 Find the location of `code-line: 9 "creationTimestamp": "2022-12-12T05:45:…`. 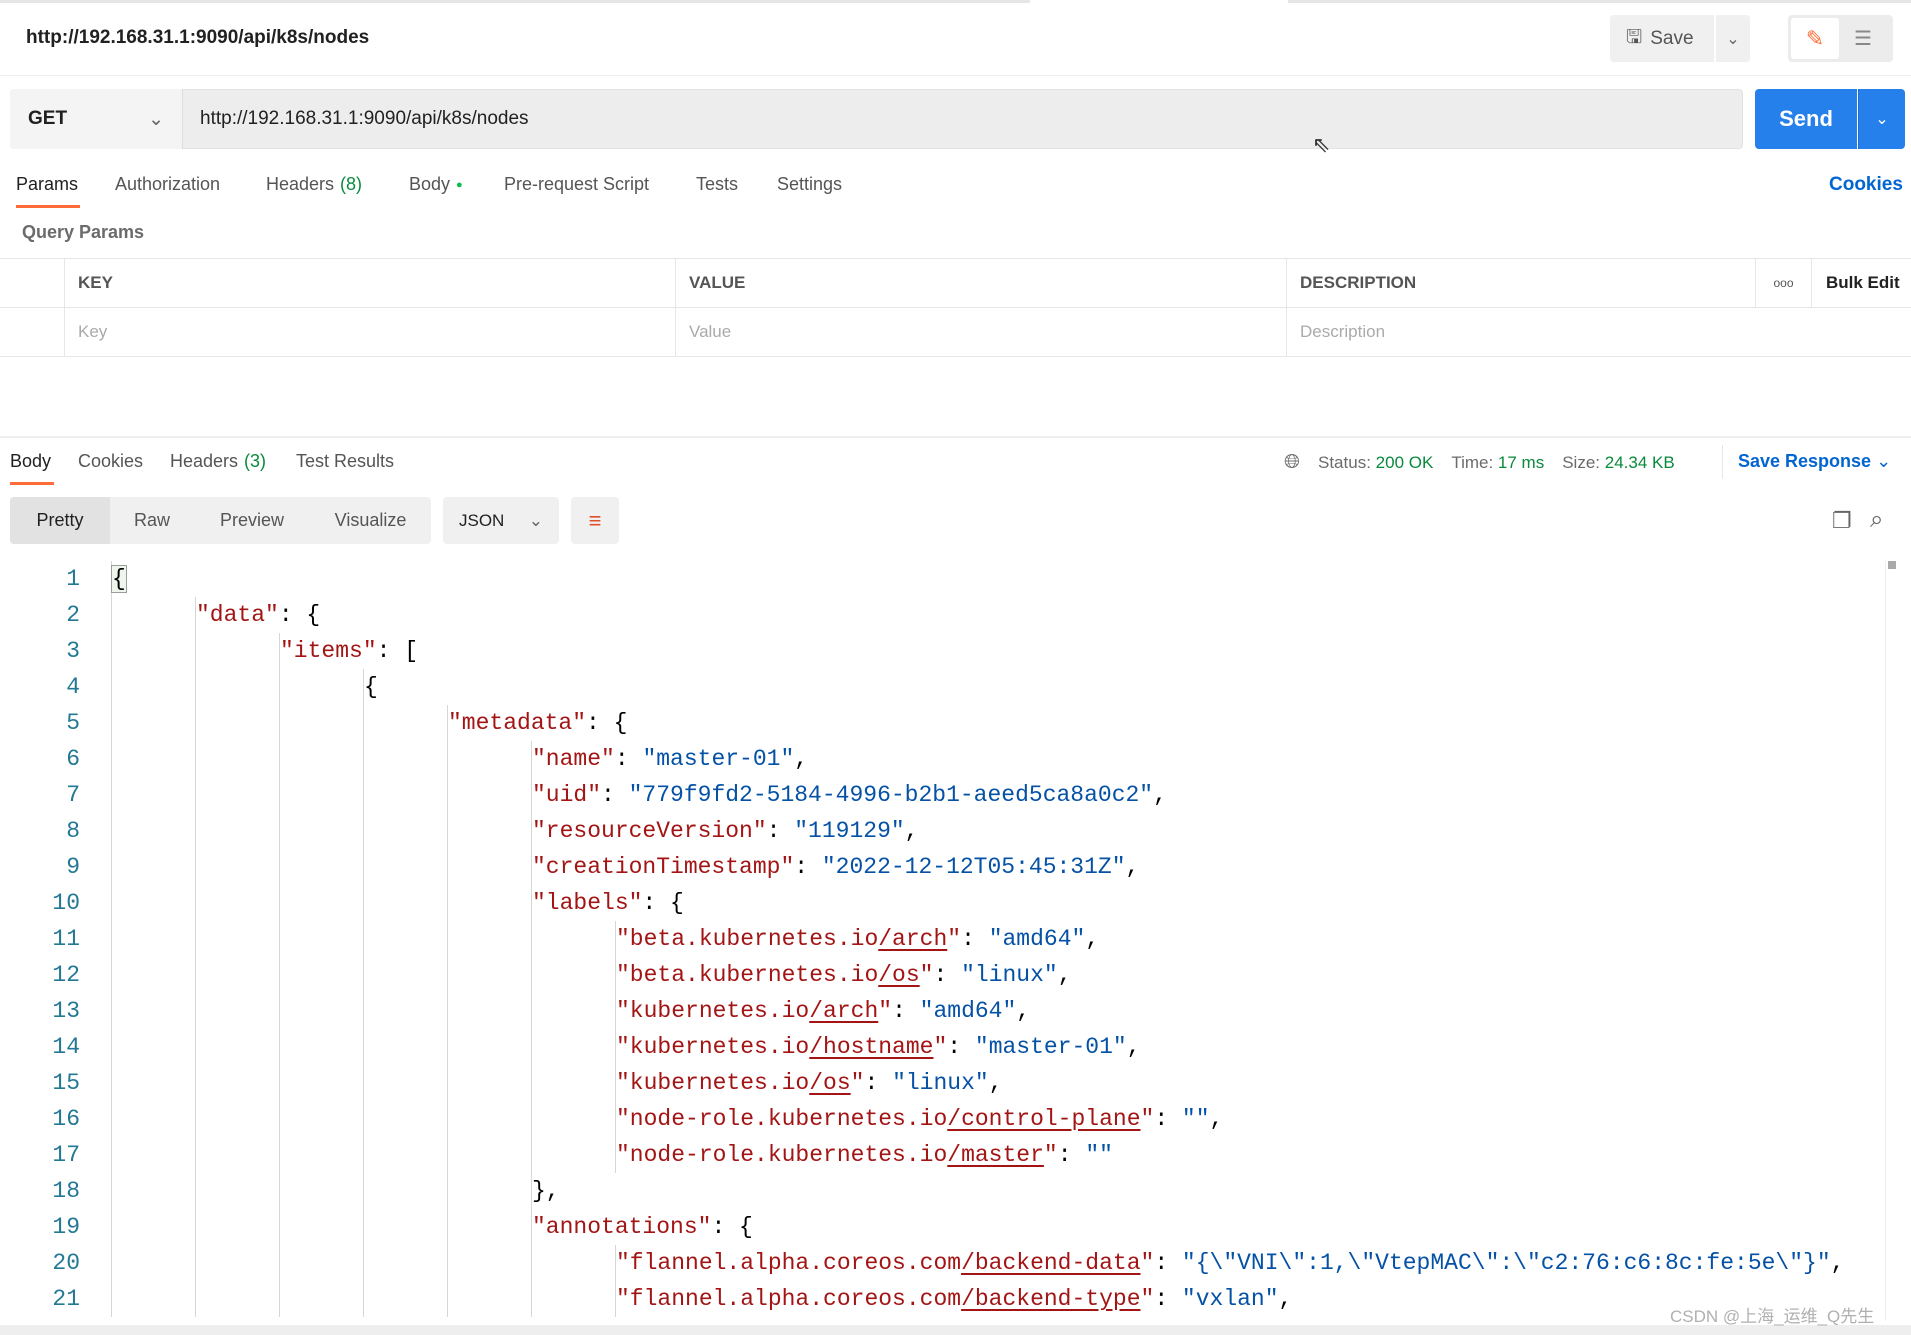

code-line: 9 "creationTimestamp": "2022-12-12T05:45:… is located at coordinates (940, 867).